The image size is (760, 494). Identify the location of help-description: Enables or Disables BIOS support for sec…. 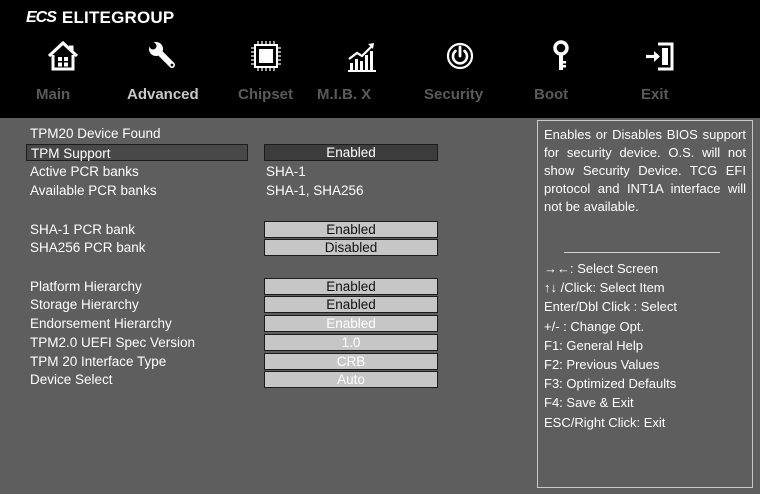
(645, 170).